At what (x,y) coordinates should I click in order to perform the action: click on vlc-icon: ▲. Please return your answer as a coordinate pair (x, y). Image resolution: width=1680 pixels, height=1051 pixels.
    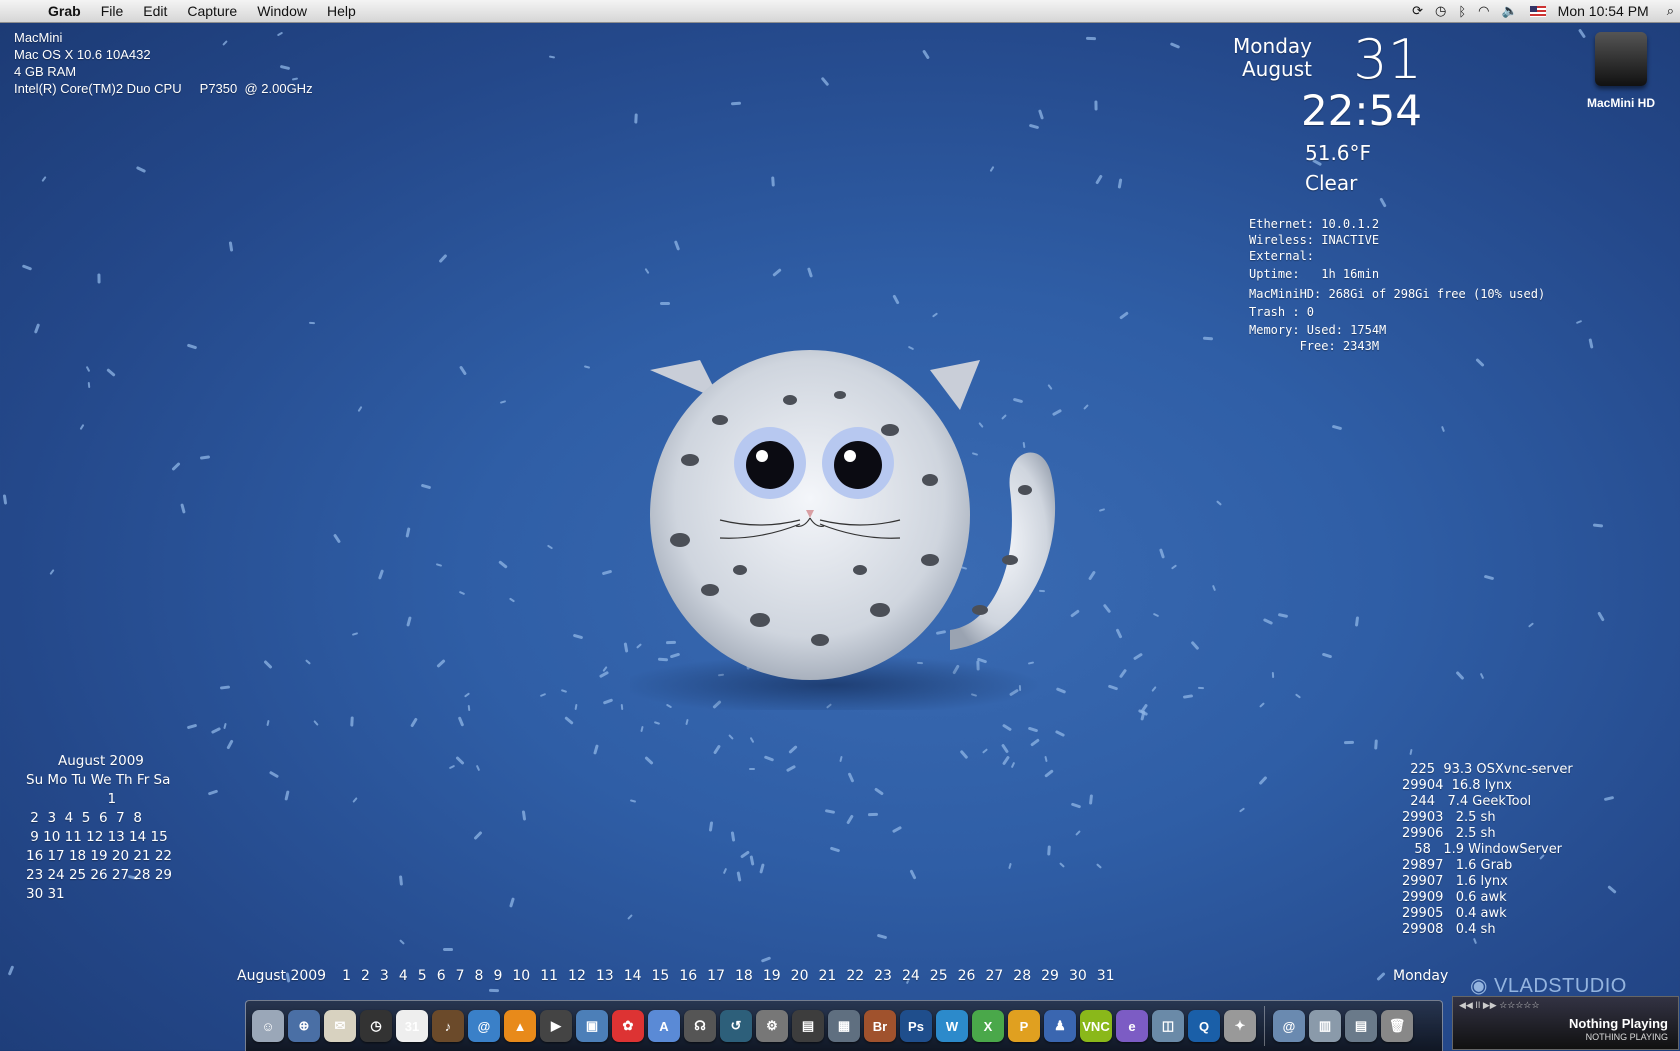
    Looking at the image, I should click on (520, 1026).